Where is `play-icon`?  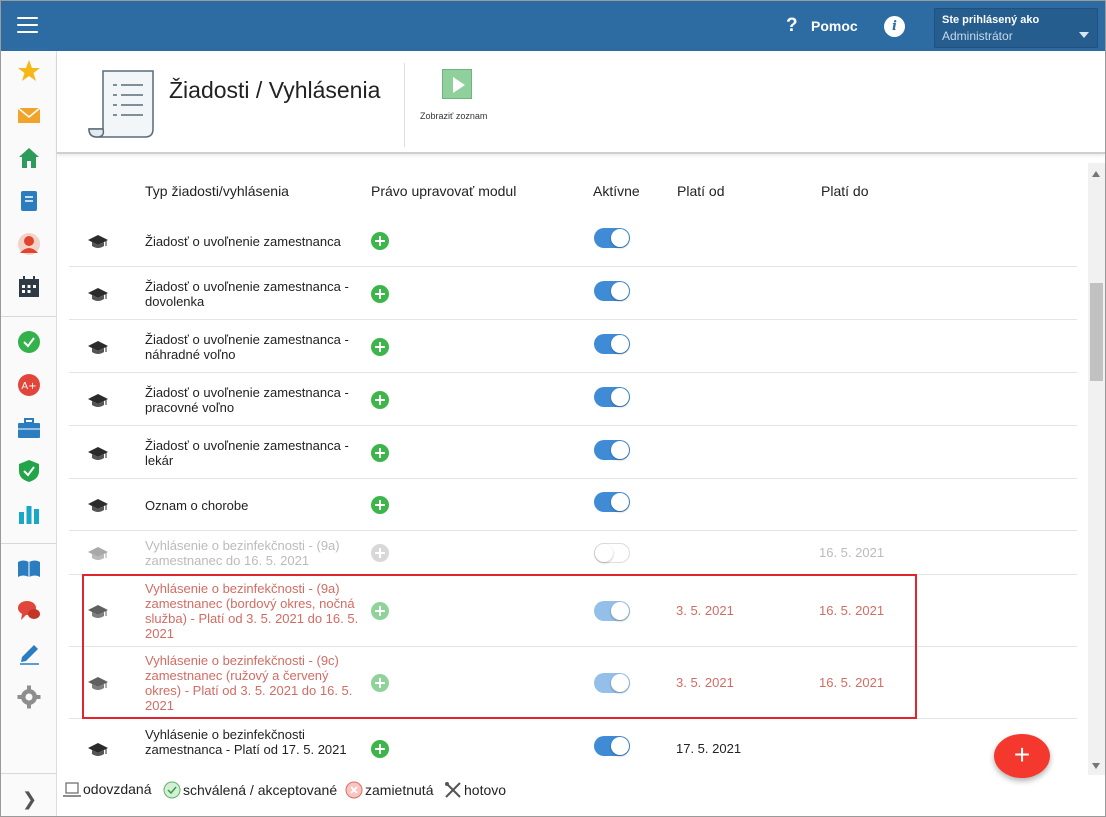 play-icon is located at coordinates (457, 84).